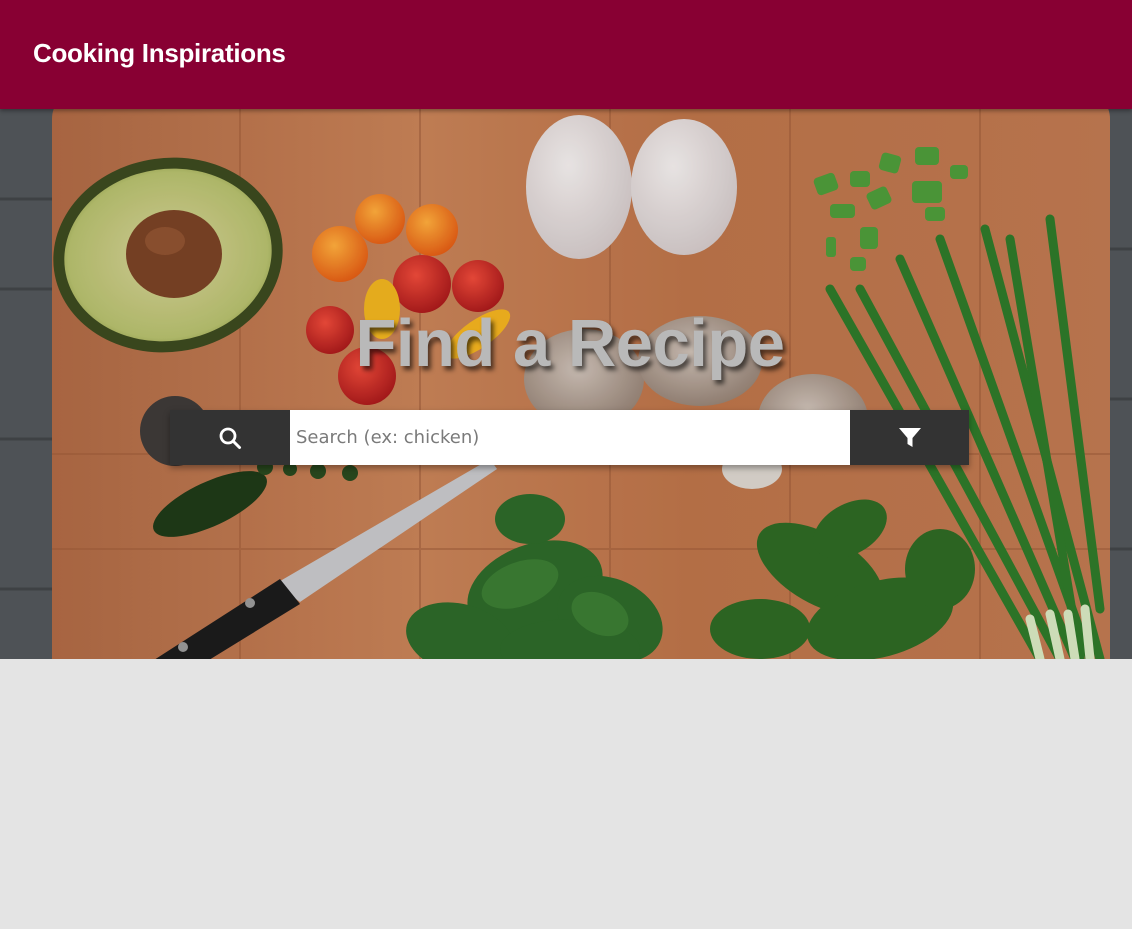 This screenshot has width=1132, height=929. Describe the element at coordinates (570, 343) in the screenshot. I see `hero-title: Find a Recipe` at that location.